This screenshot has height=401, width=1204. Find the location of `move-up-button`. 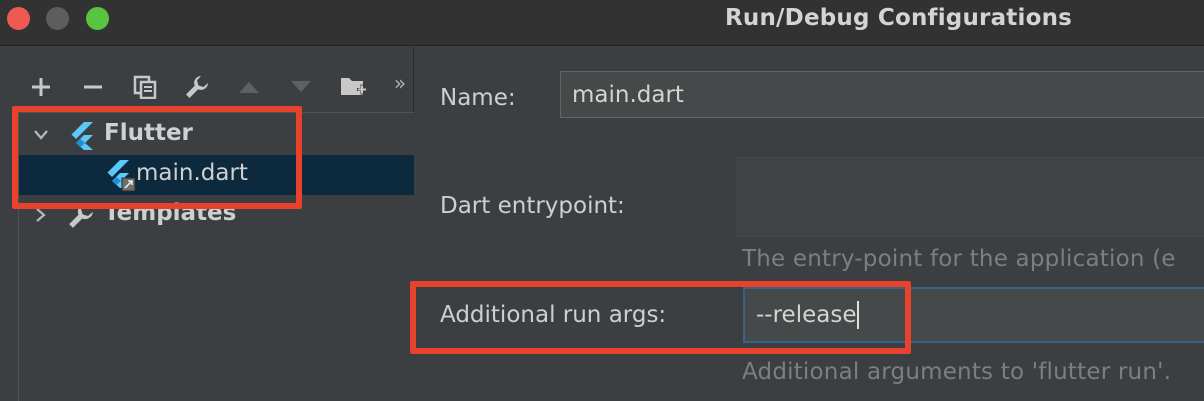

move-up-button is located at coordinates (249, 87).